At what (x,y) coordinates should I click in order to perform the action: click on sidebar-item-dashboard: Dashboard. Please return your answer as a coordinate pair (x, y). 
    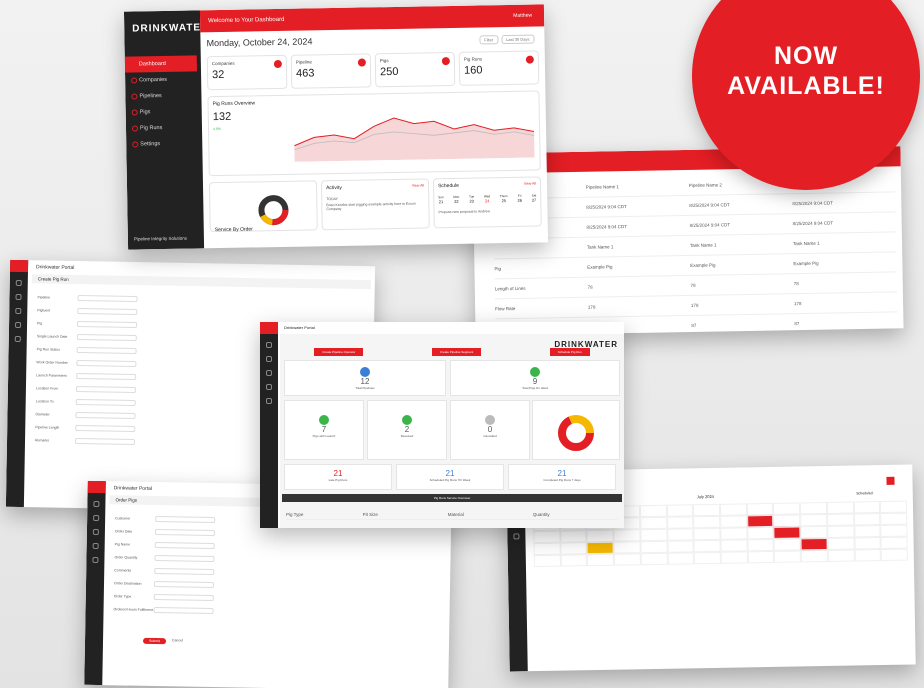
    Looking at the image, I should click on (161, 64).